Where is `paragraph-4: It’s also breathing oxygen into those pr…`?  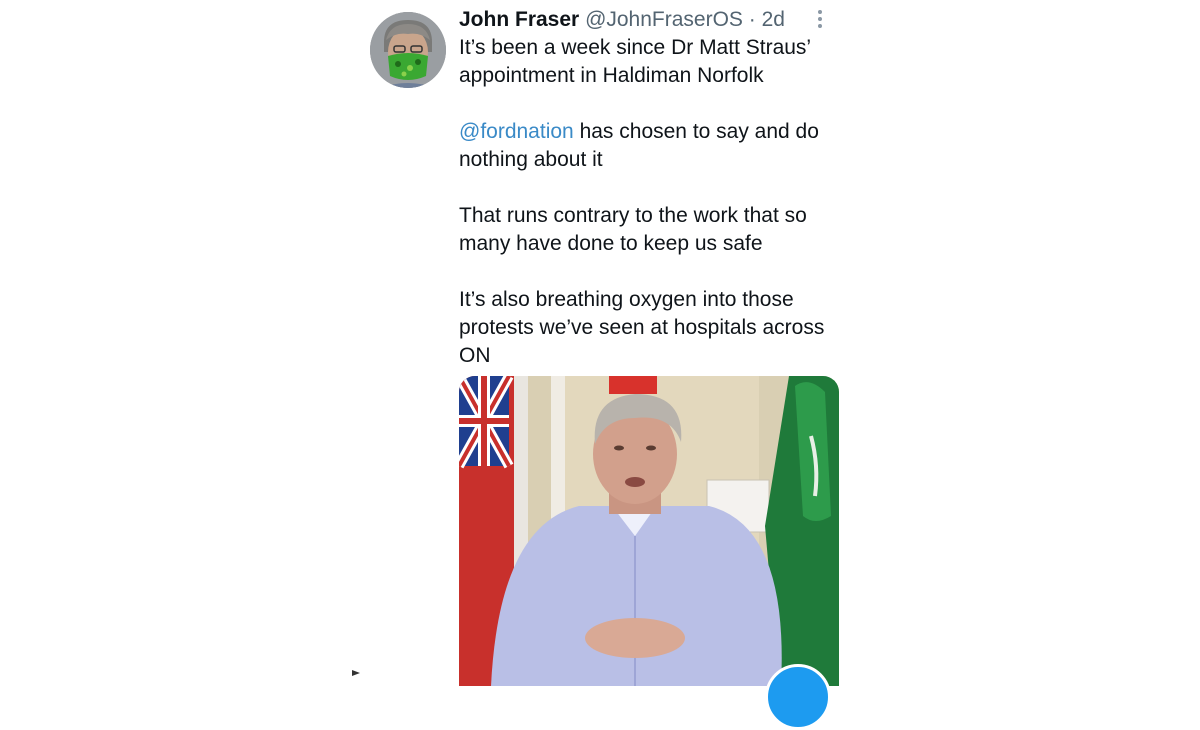 paragraph-4: It’s also breathing oxygen into those pr… is located at coordinates (642, 327).